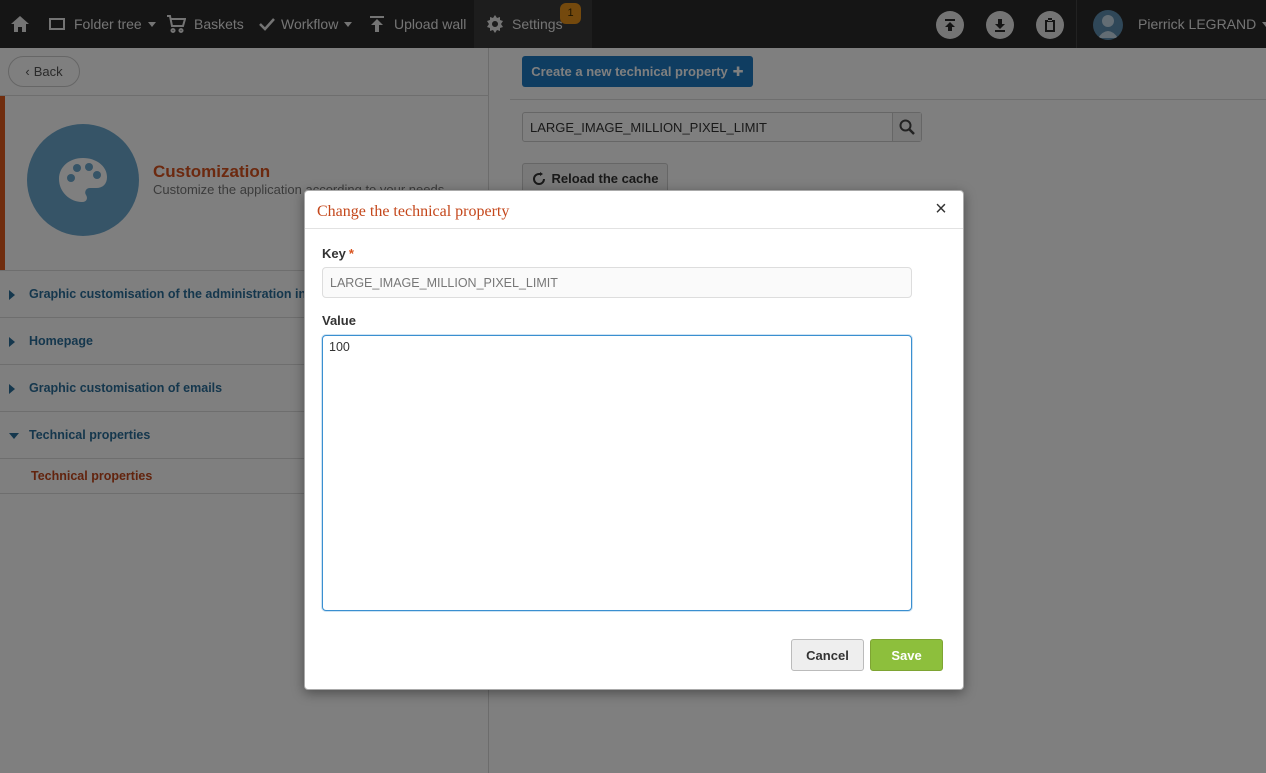 The height and width of the screenshot is (773, 1266). Describe the element at coordinates (827, 655) in the screenshot. I see `cancel-button: Cancel` at that location.